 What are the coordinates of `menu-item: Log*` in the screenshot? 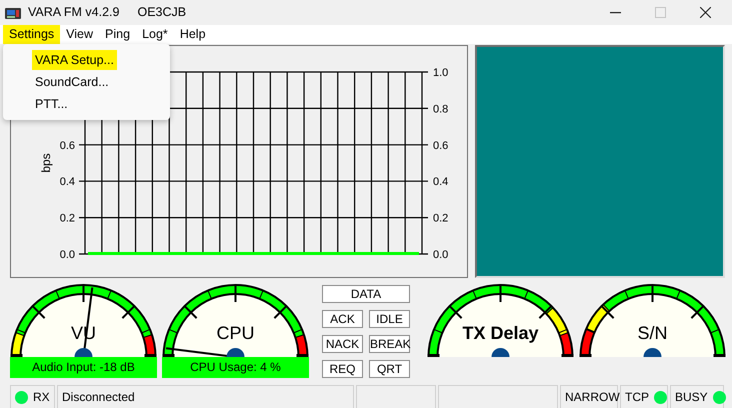 It's located at (155, 34).